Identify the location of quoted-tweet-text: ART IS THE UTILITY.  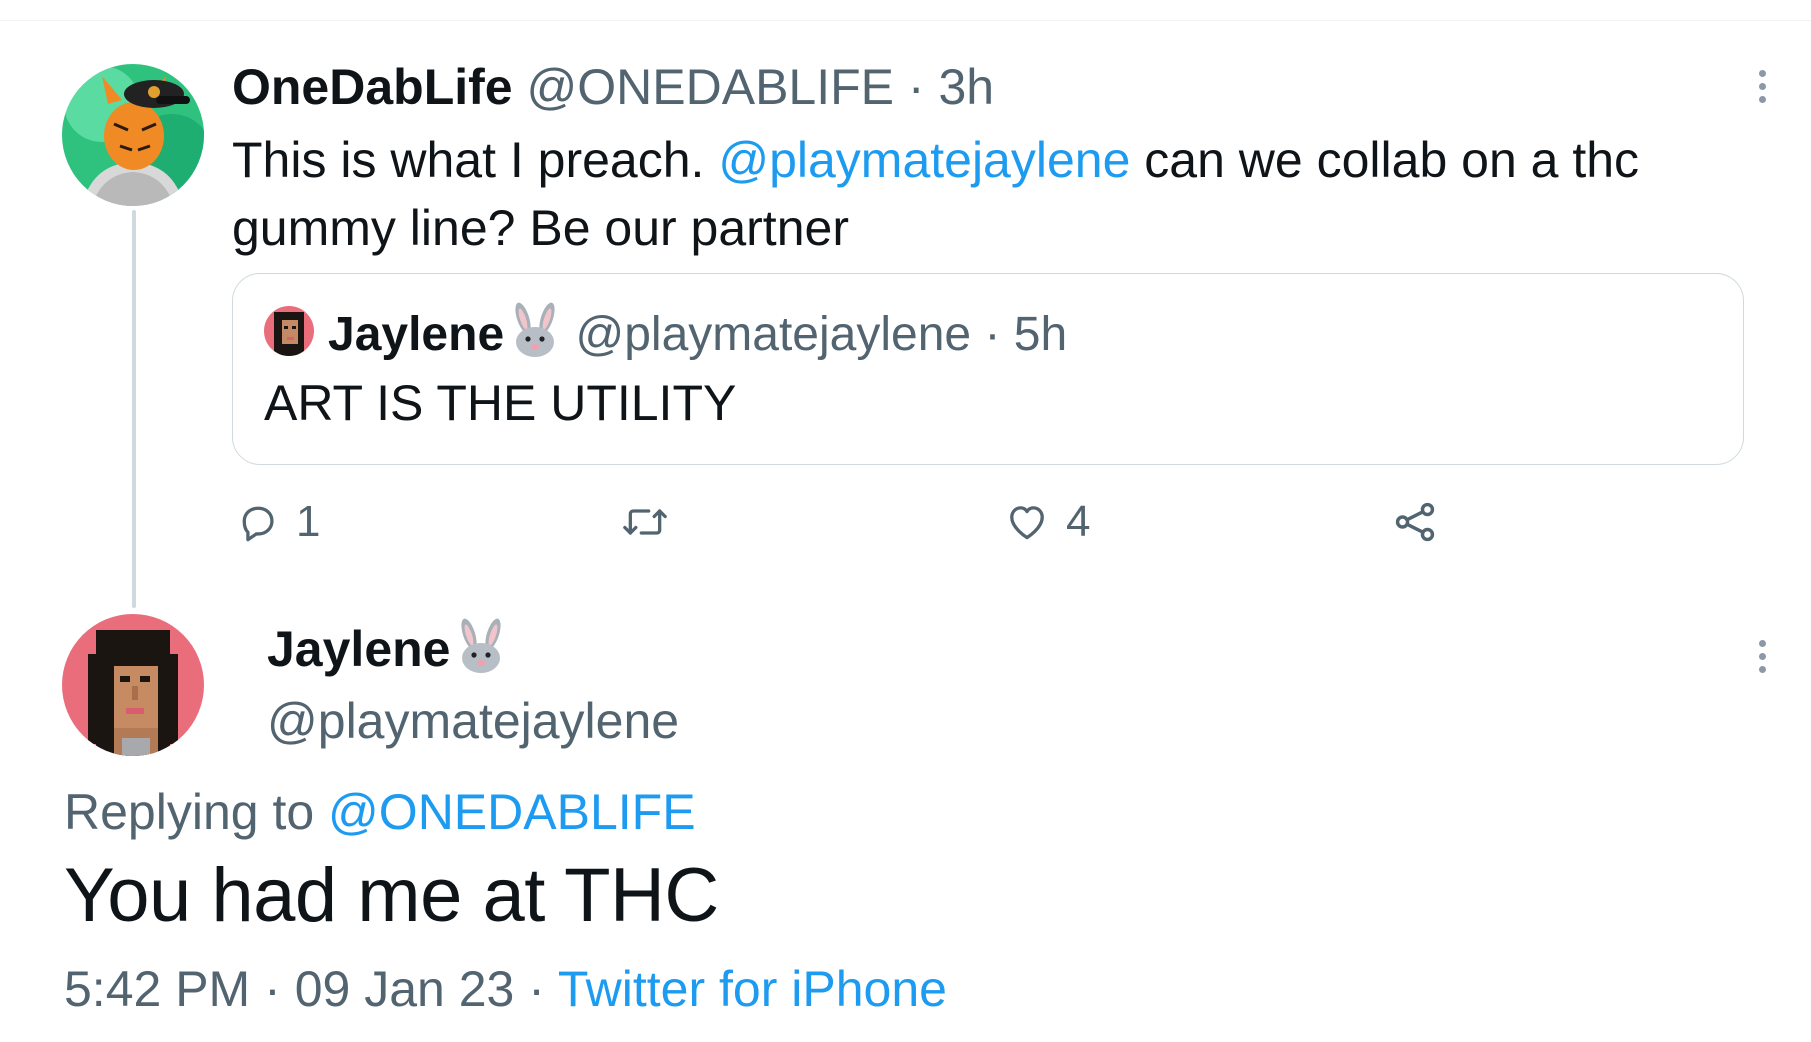
(500, 403).